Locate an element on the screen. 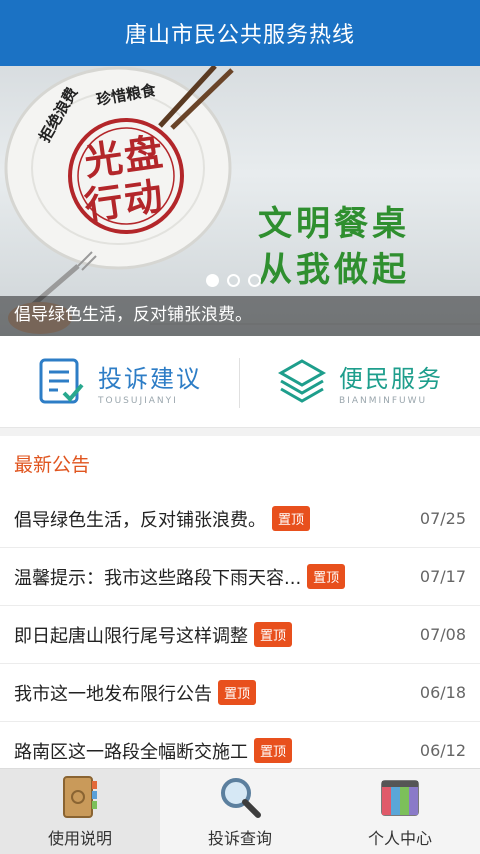 This screenshot has width=480, height=854. notice-title: 倡导绿色生活，反对铺张浪费。 is located at coordinates (140, 520).